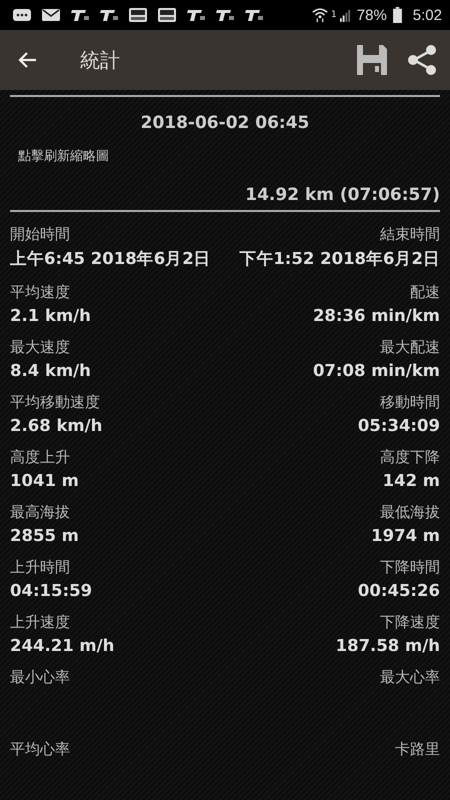 This screenshot has height=800, width=450. What do you see at coordinates (411, 480) in the screenshot?
I see `stat-value: 142 m` at bounding box center [411, 480].